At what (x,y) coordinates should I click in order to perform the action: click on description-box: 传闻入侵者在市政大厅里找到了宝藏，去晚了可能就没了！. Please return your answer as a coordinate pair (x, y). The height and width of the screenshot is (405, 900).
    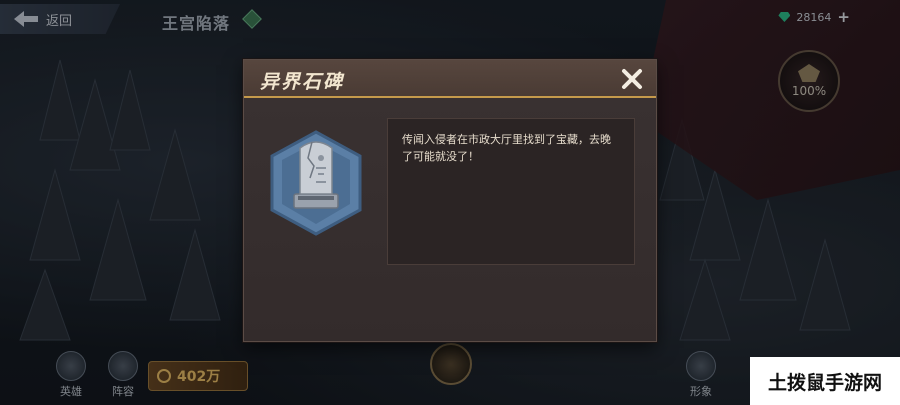
    Looking at the image, I should click on (511, 191).